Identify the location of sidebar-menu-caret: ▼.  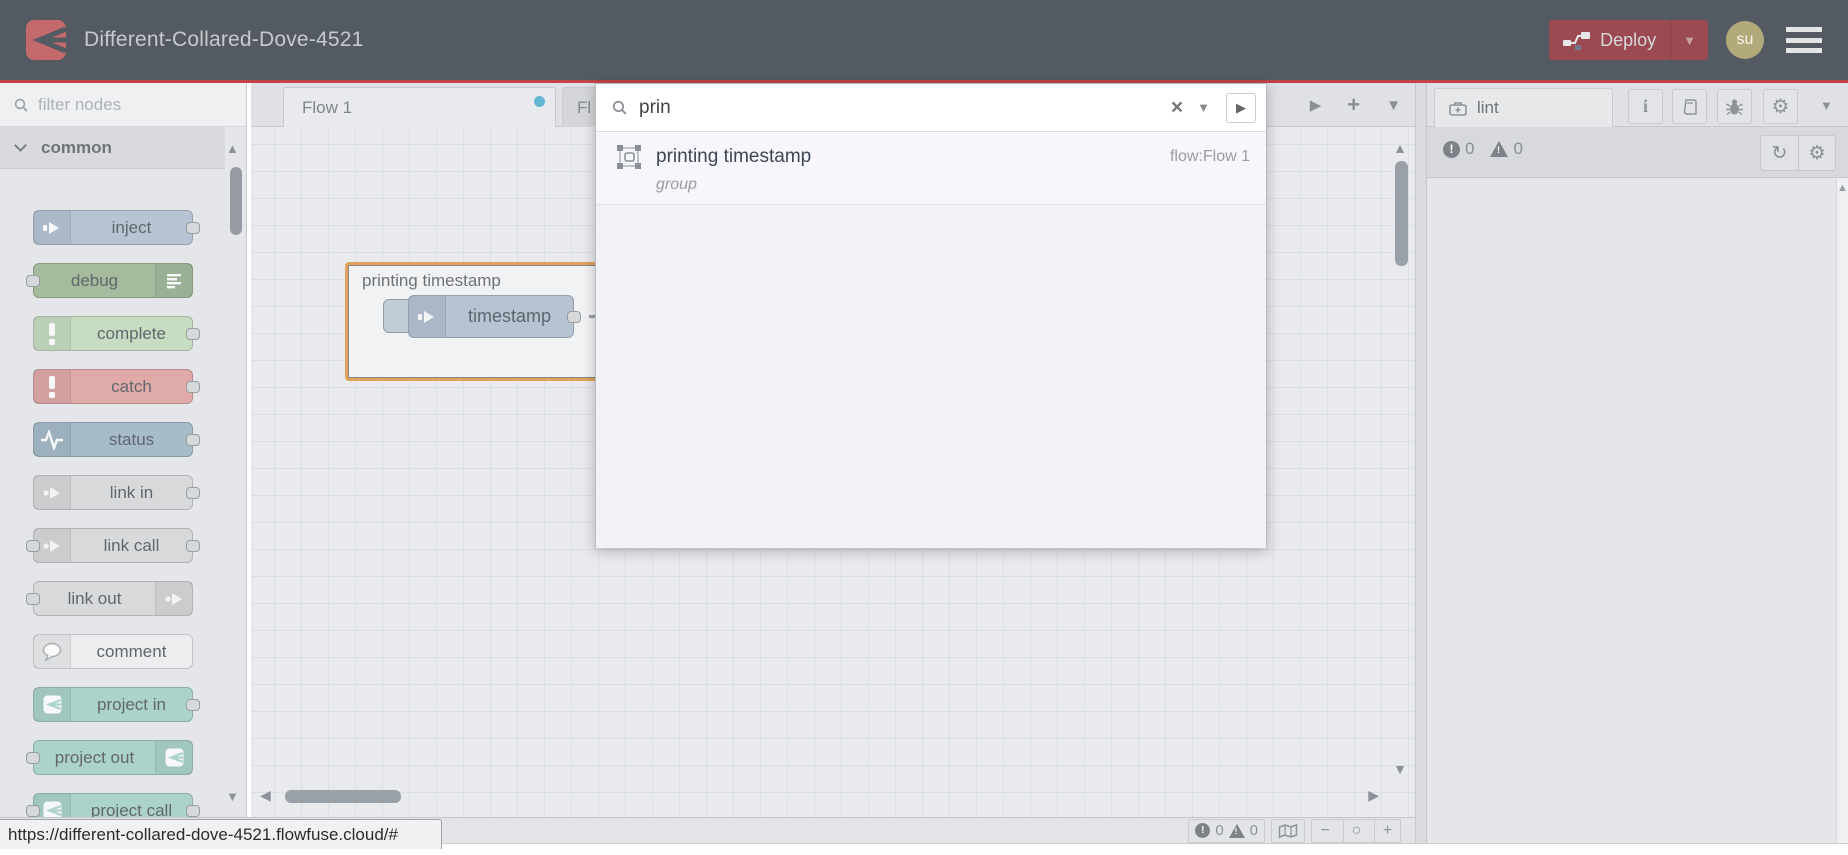
(1826, 105).